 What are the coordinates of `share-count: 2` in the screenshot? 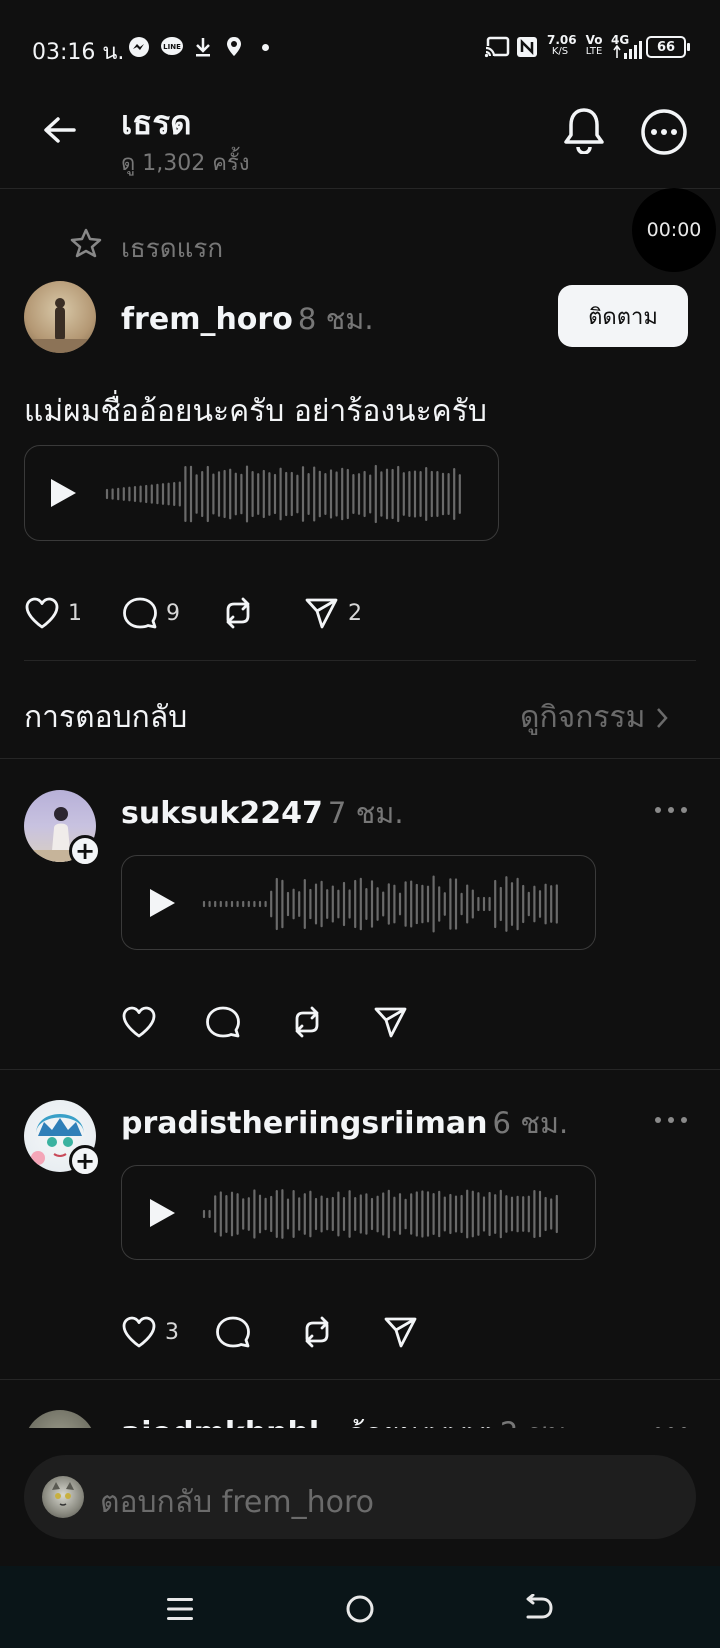 It's located at (355, 613).